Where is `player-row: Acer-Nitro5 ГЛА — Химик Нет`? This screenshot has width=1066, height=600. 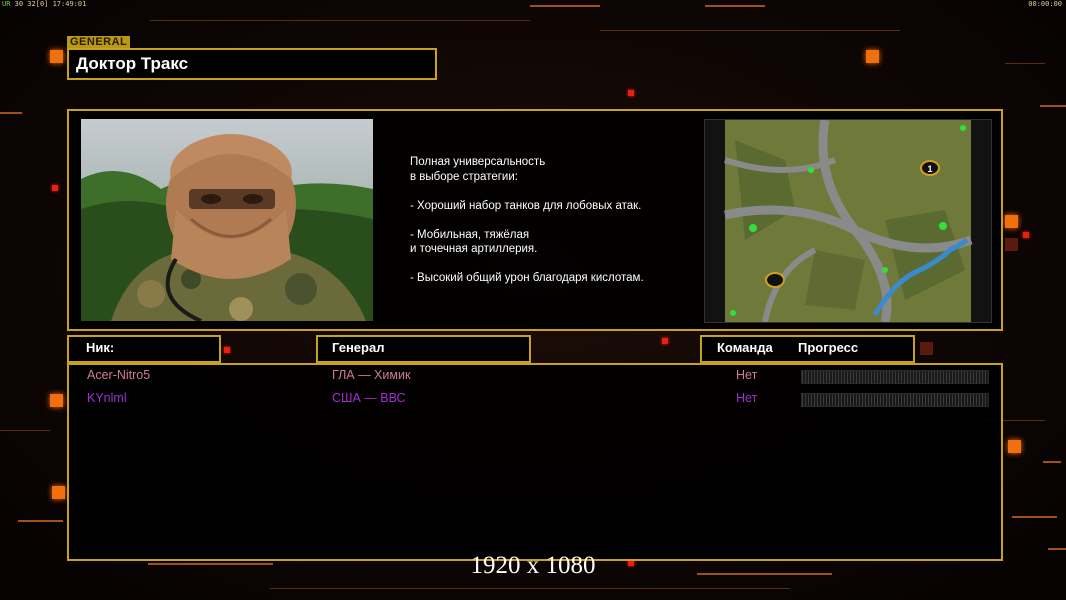 player-row: Acer-Nitro5 ГЛА — Химик Нет is located at coordinates (535, 376).